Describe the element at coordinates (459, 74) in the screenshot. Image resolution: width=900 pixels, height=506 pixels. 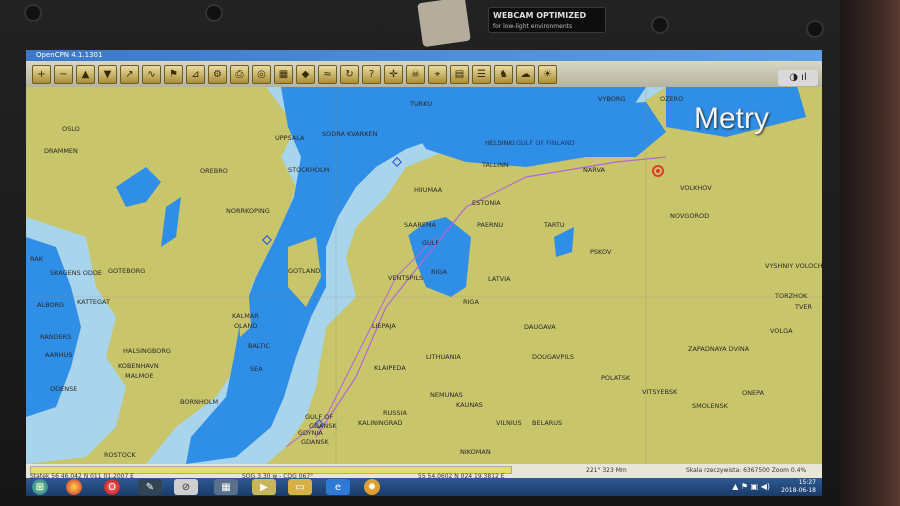
I see `dashboard-icon: ▤` at that location.